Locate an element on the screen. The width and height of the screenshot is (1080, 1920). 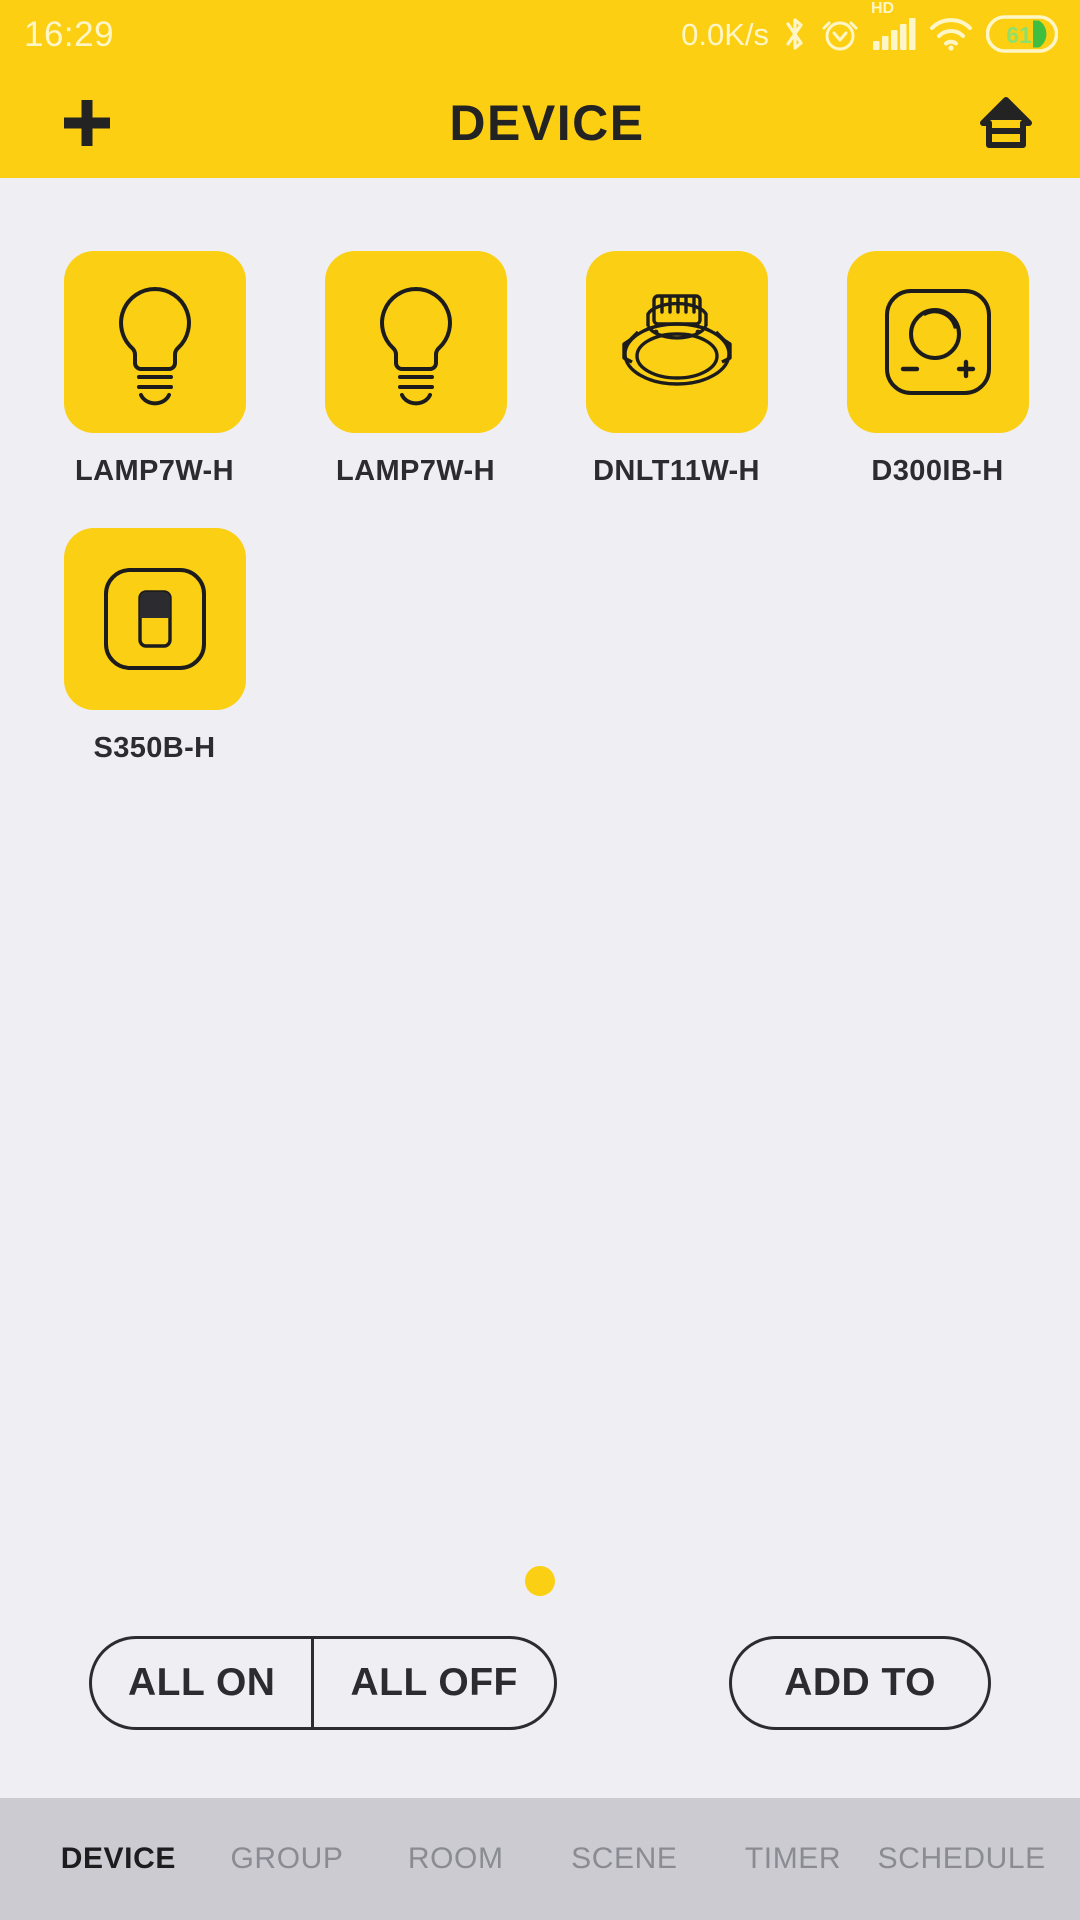
bluetooth-icon is located at coordinates (795, 34).